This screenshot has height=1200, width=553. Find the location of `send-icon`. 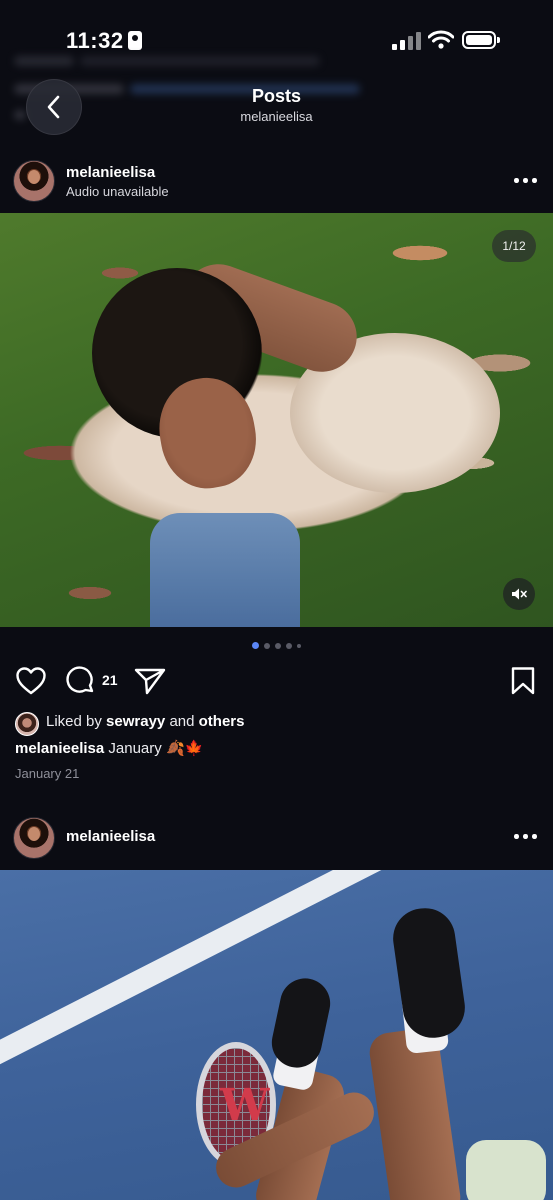

send-icon is located at coordinates (150, 681).